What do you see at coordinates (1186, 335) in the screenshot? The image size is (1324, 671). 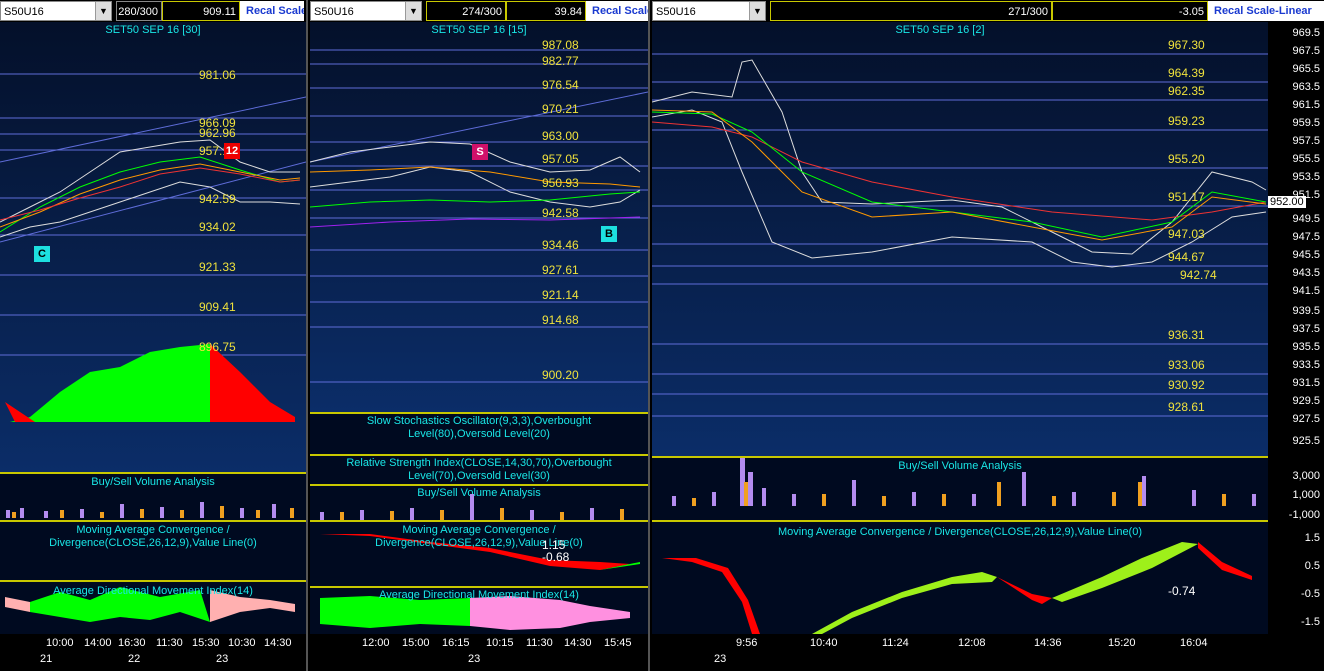 I see `level-936: 936.31` at bounding box center [1186, 335].